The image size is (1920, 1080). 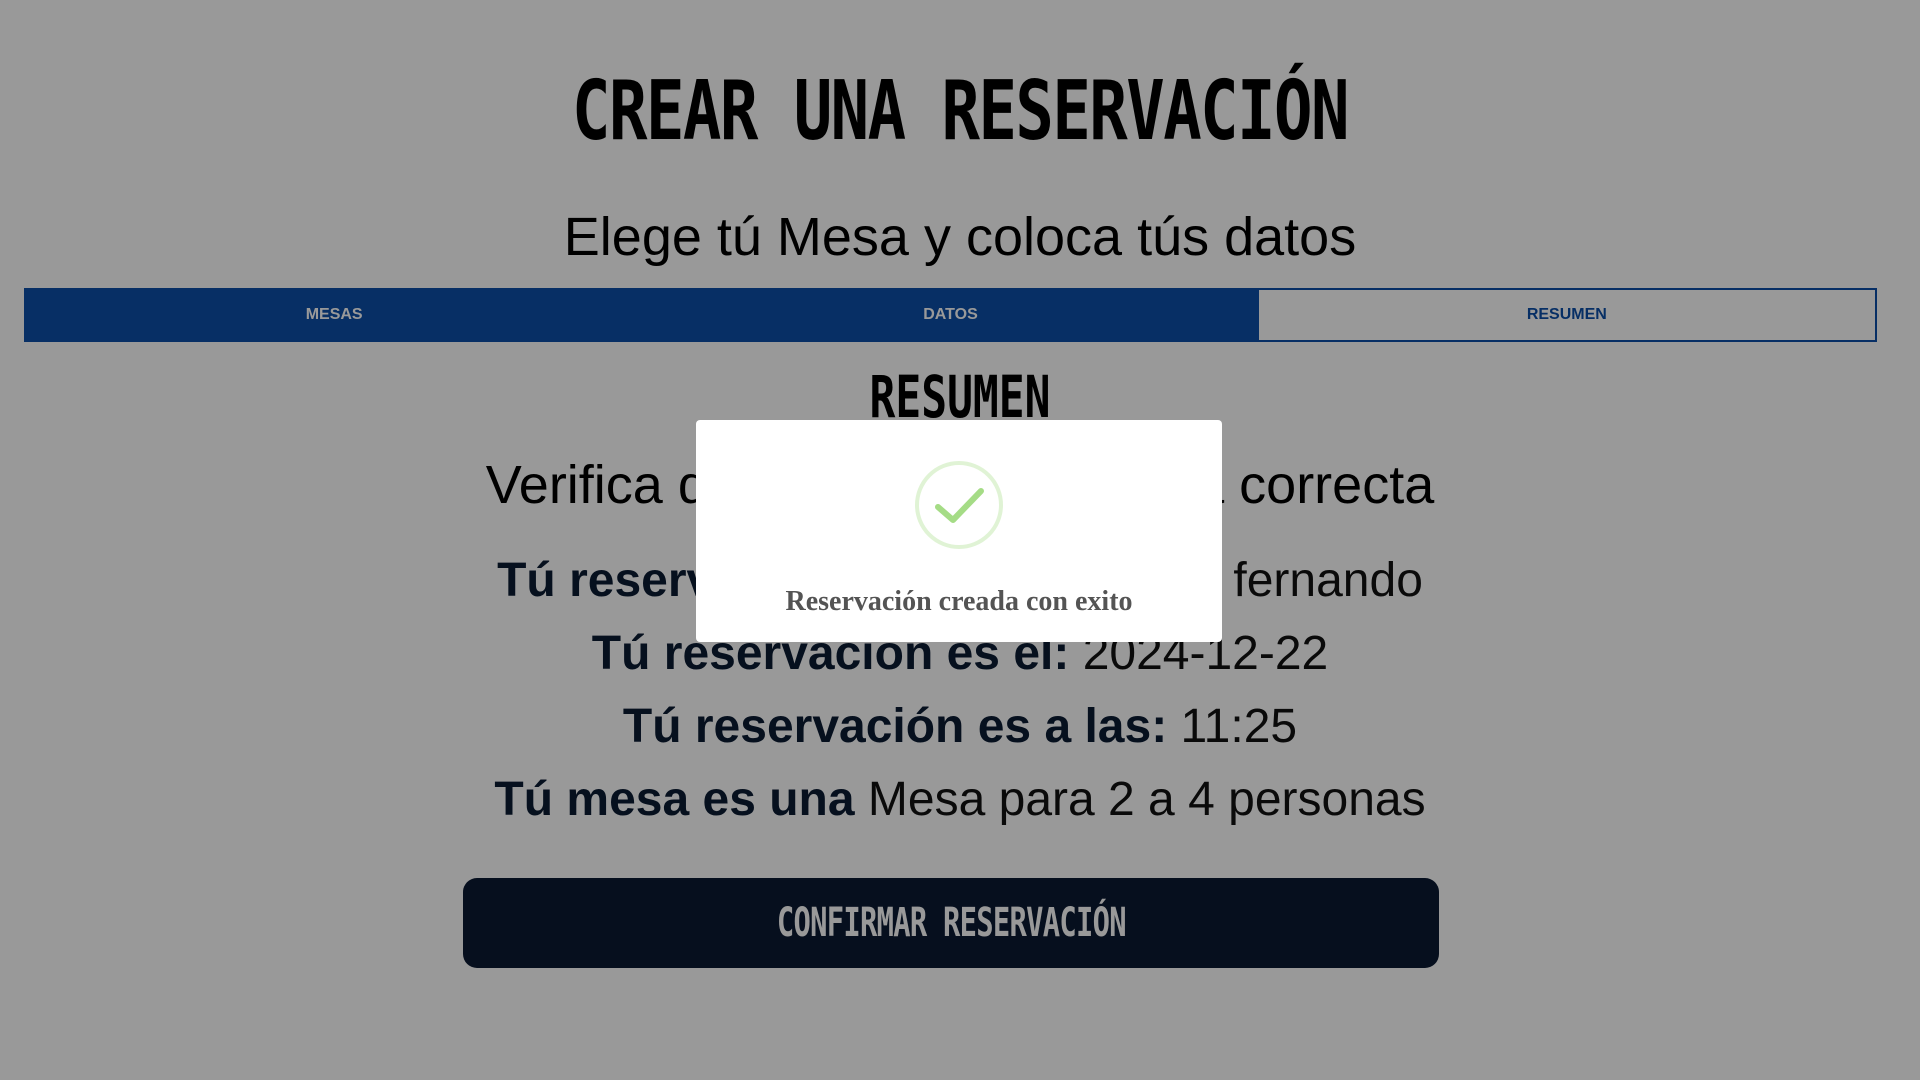 What do you see at coordinates (959, 505) in the screenshot?
I see `success-check-icon` at bounding box center [959, 505].